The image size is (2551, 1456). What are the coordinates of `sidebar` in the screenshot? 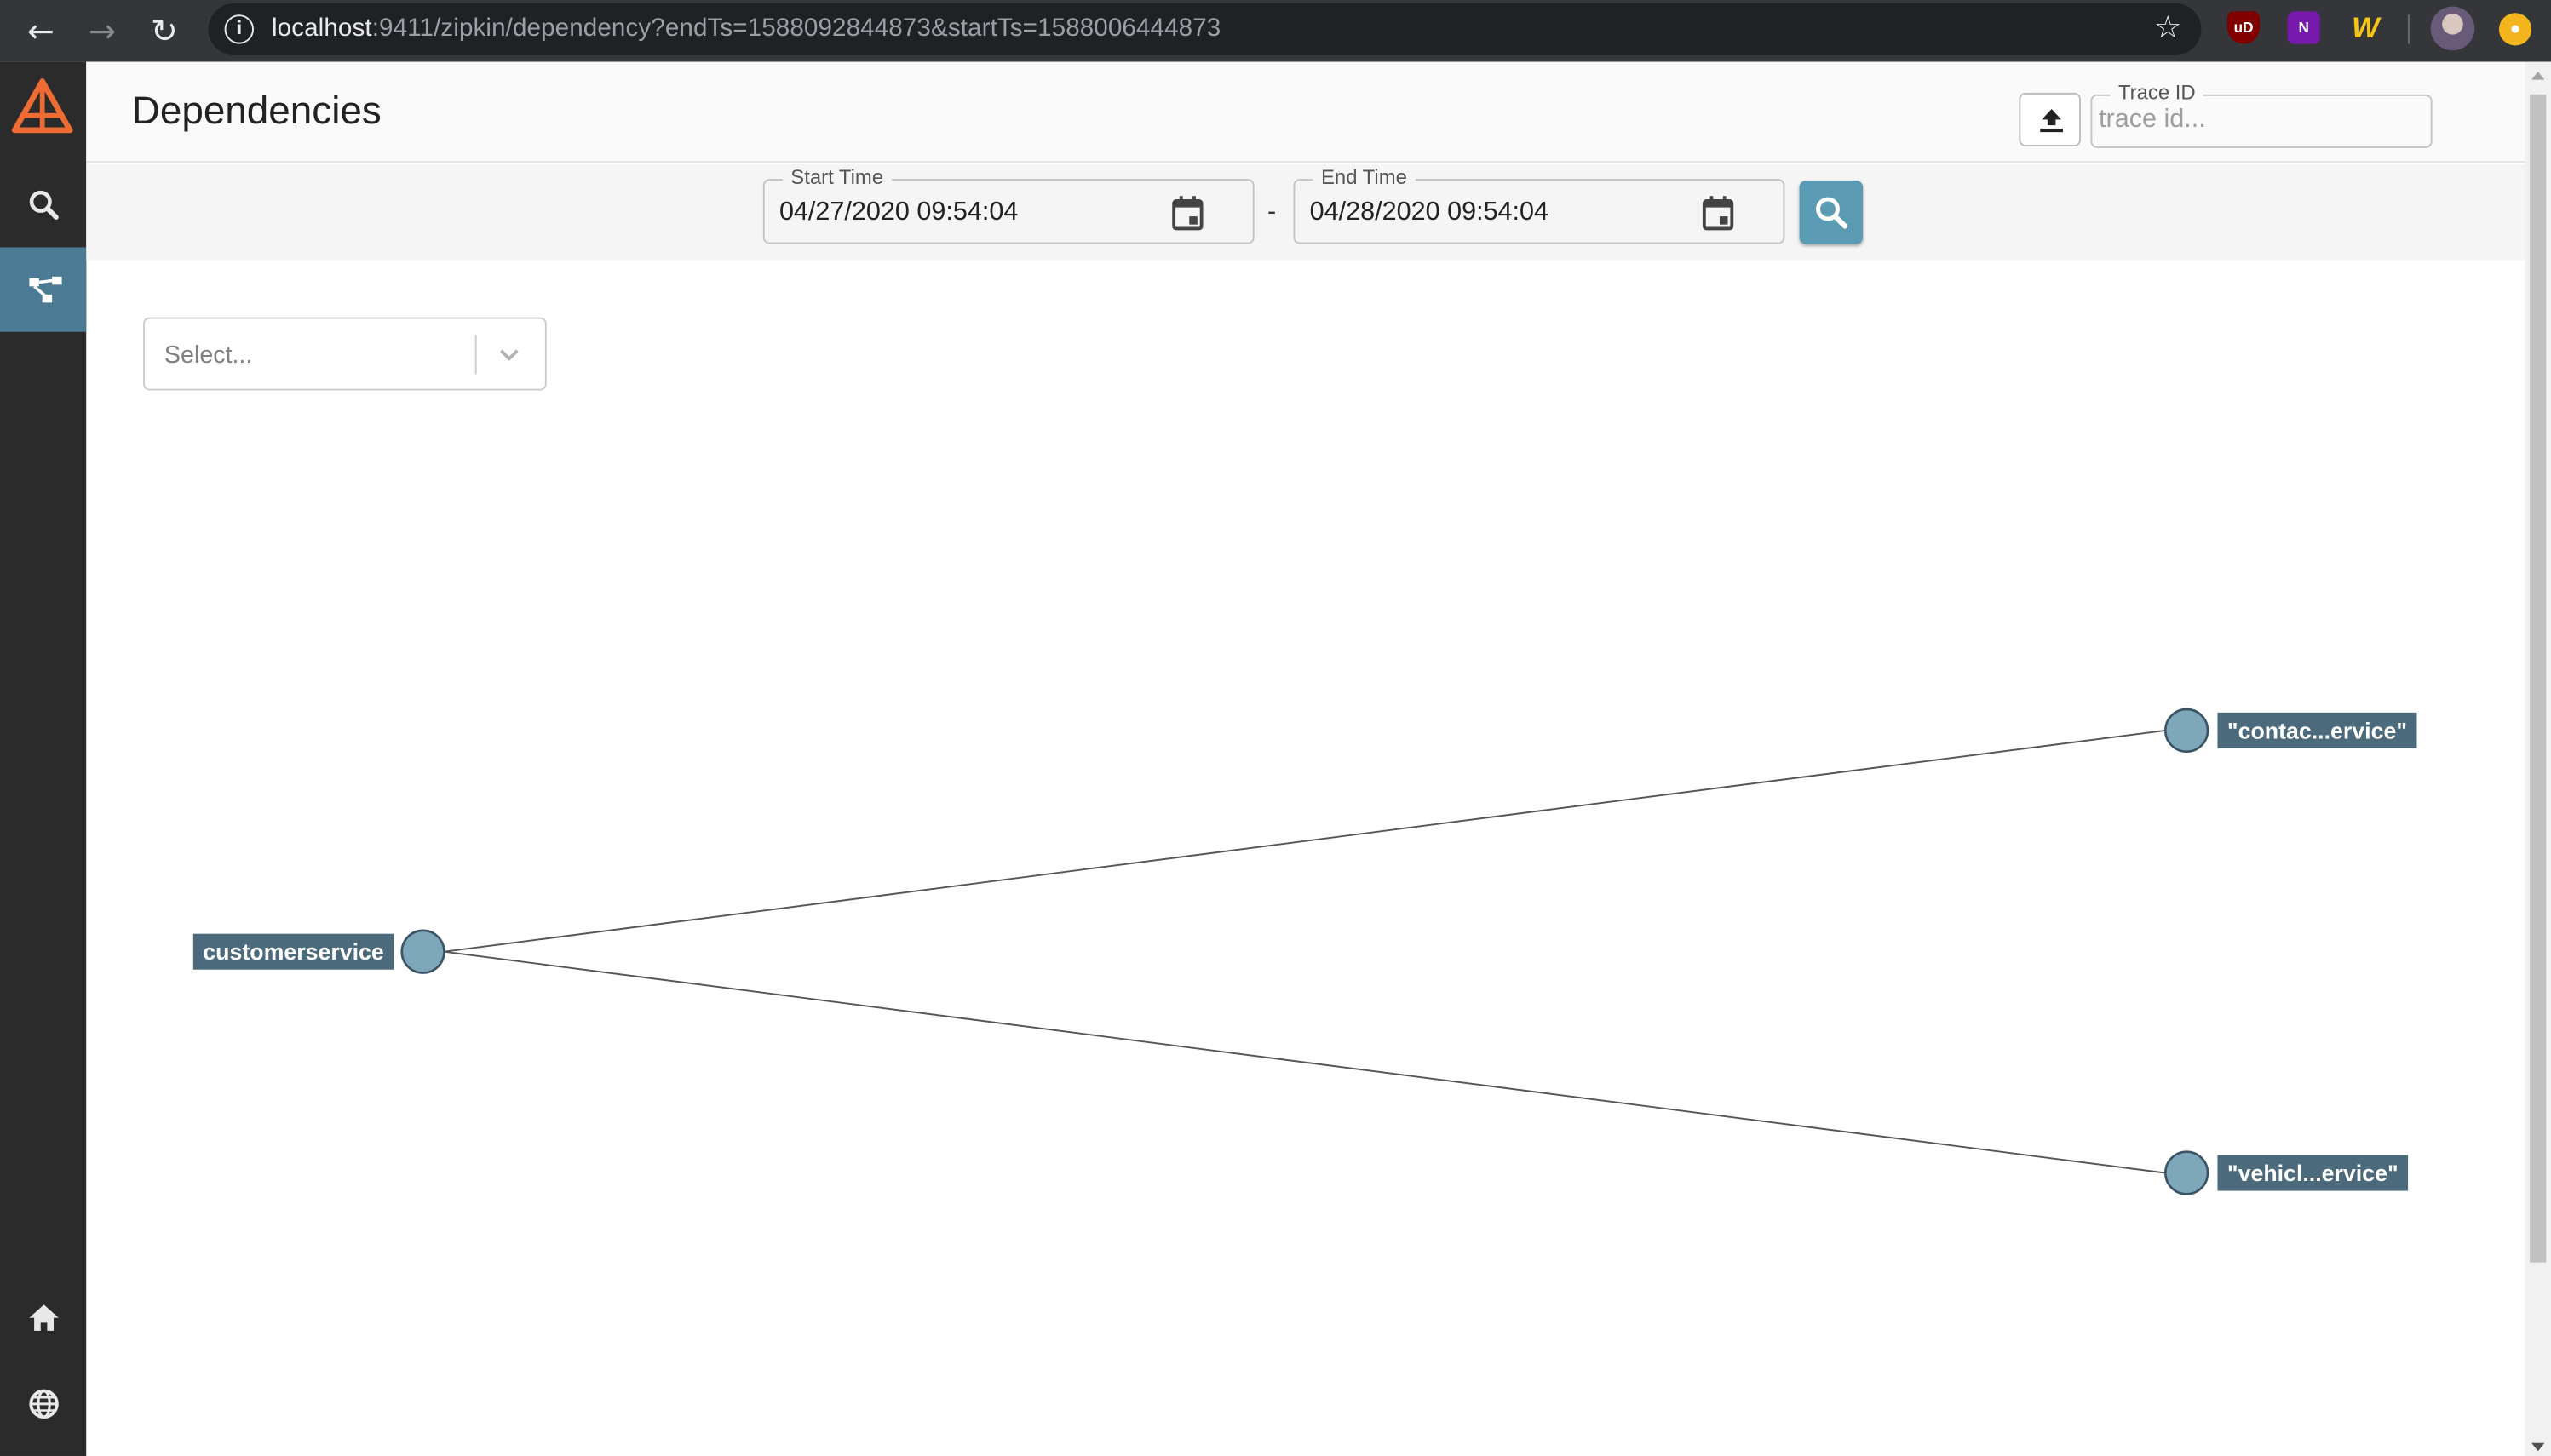 It's located at (43, 758).